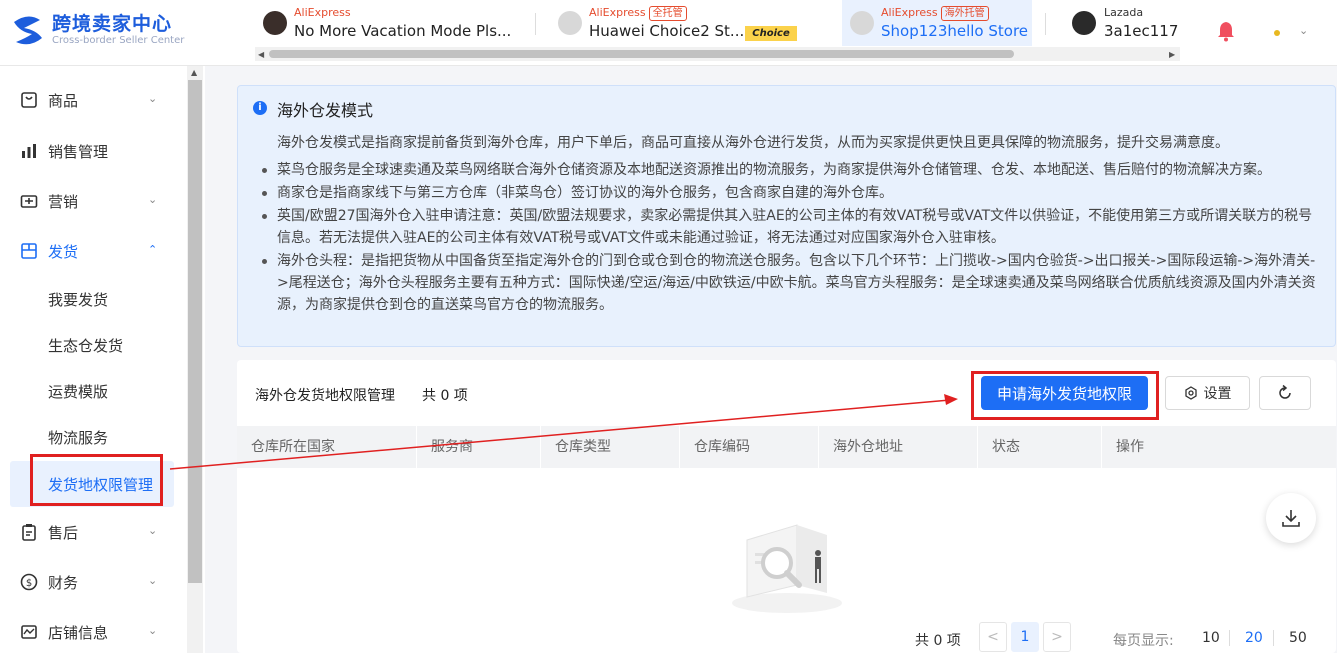 This screenshot has height=653, width=1337. What do you see at coordinates (95, 582) in the screenshot?
I see `sidebar-item-finance: $ 财务 ⌄` at bounding box center [95, 582].